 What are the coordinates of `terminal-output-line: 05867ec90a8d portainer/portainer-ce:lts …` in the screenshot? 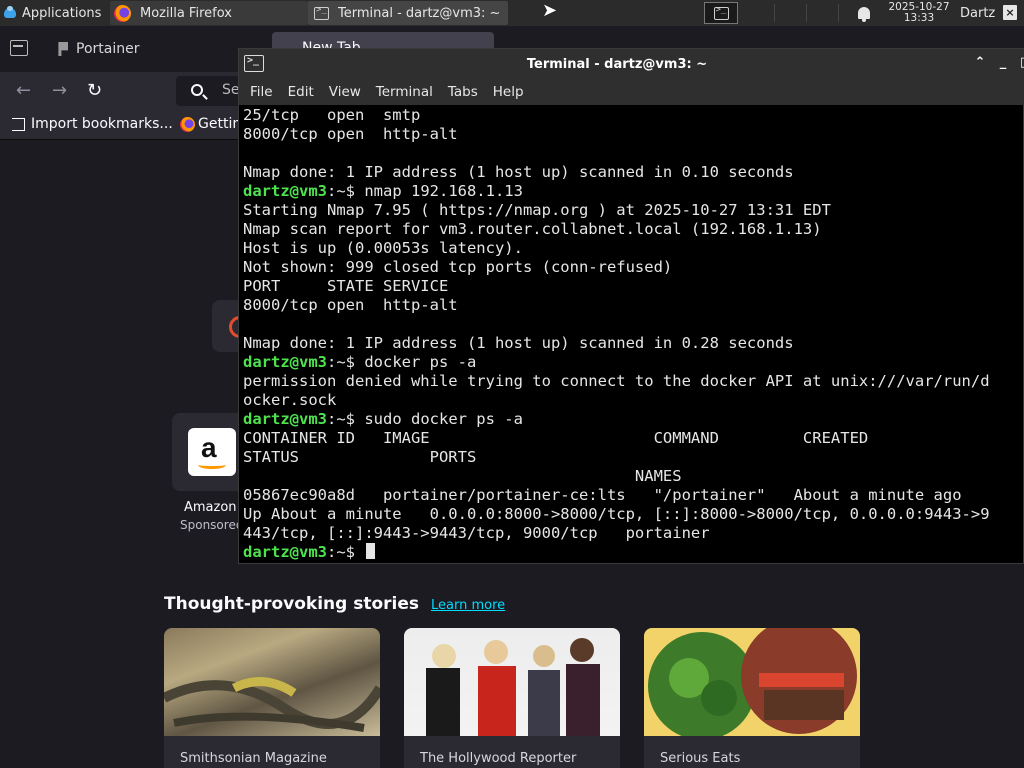 It's located at (602, 495).